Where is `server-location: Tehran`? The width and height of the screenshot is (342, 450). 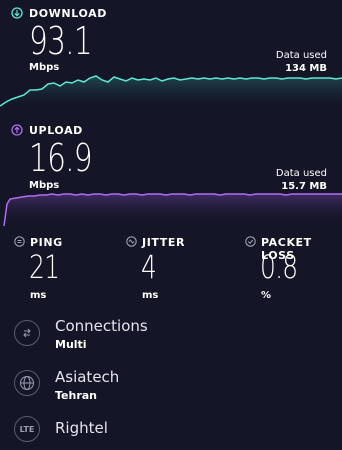
server-location: Tehran is located at coordinates (76, 395).